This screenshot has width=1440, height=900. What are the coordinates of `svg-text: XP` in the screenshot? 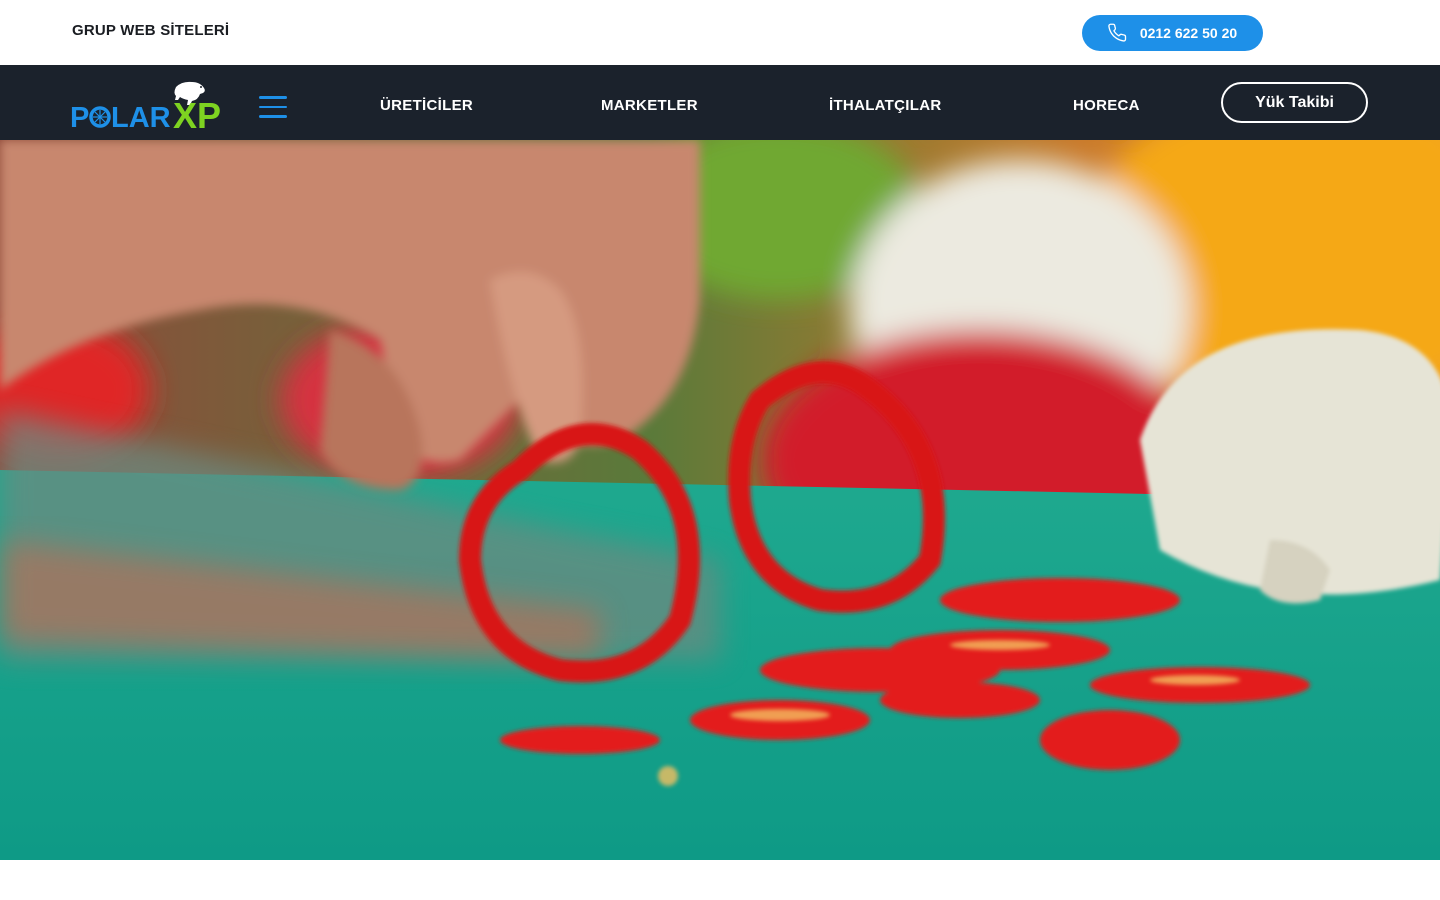 It's located at (197, 113).